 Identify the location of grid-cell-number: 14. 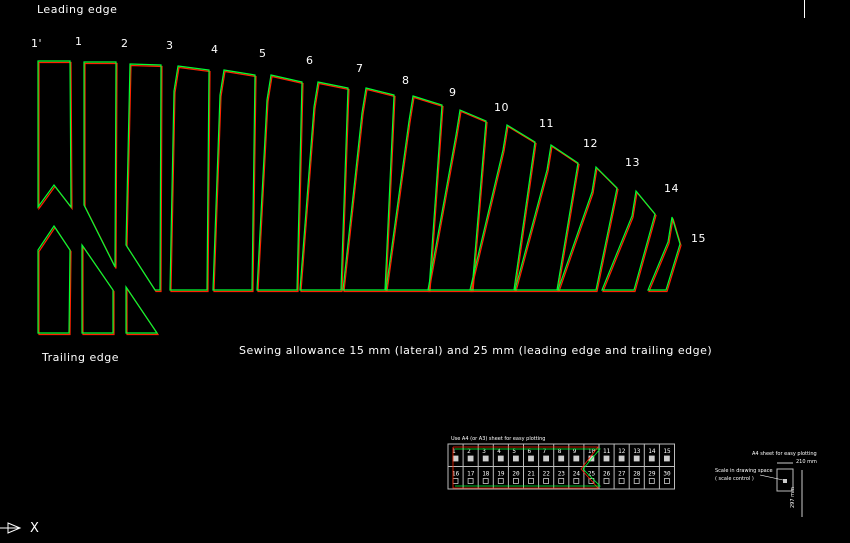
(652, 451).